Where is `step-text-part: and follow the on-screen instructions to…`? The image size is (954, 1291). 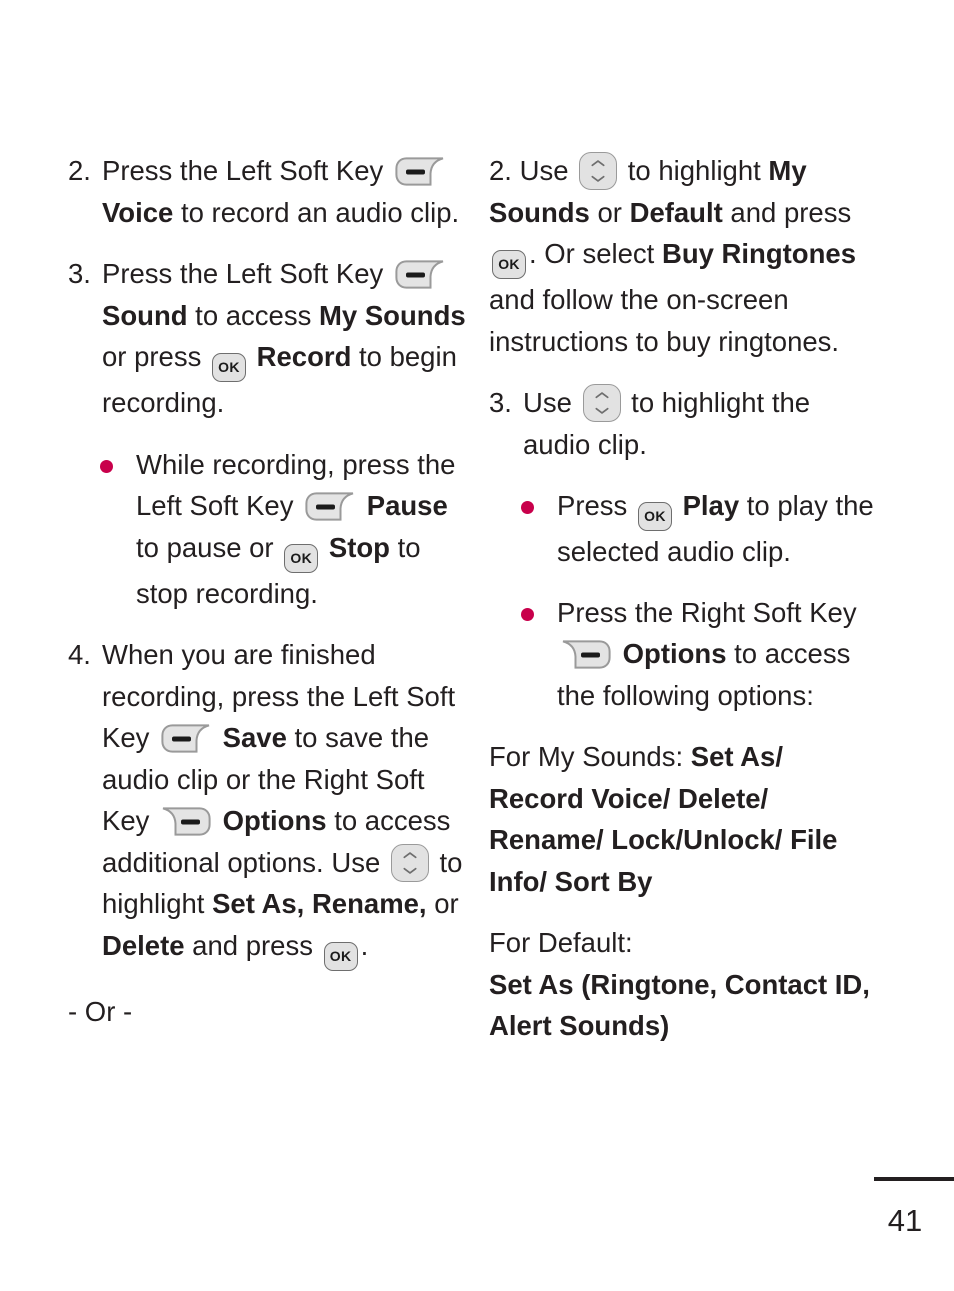
step-text-part: and follow the on-screen instructions to… is located at coordinates (664, 320).